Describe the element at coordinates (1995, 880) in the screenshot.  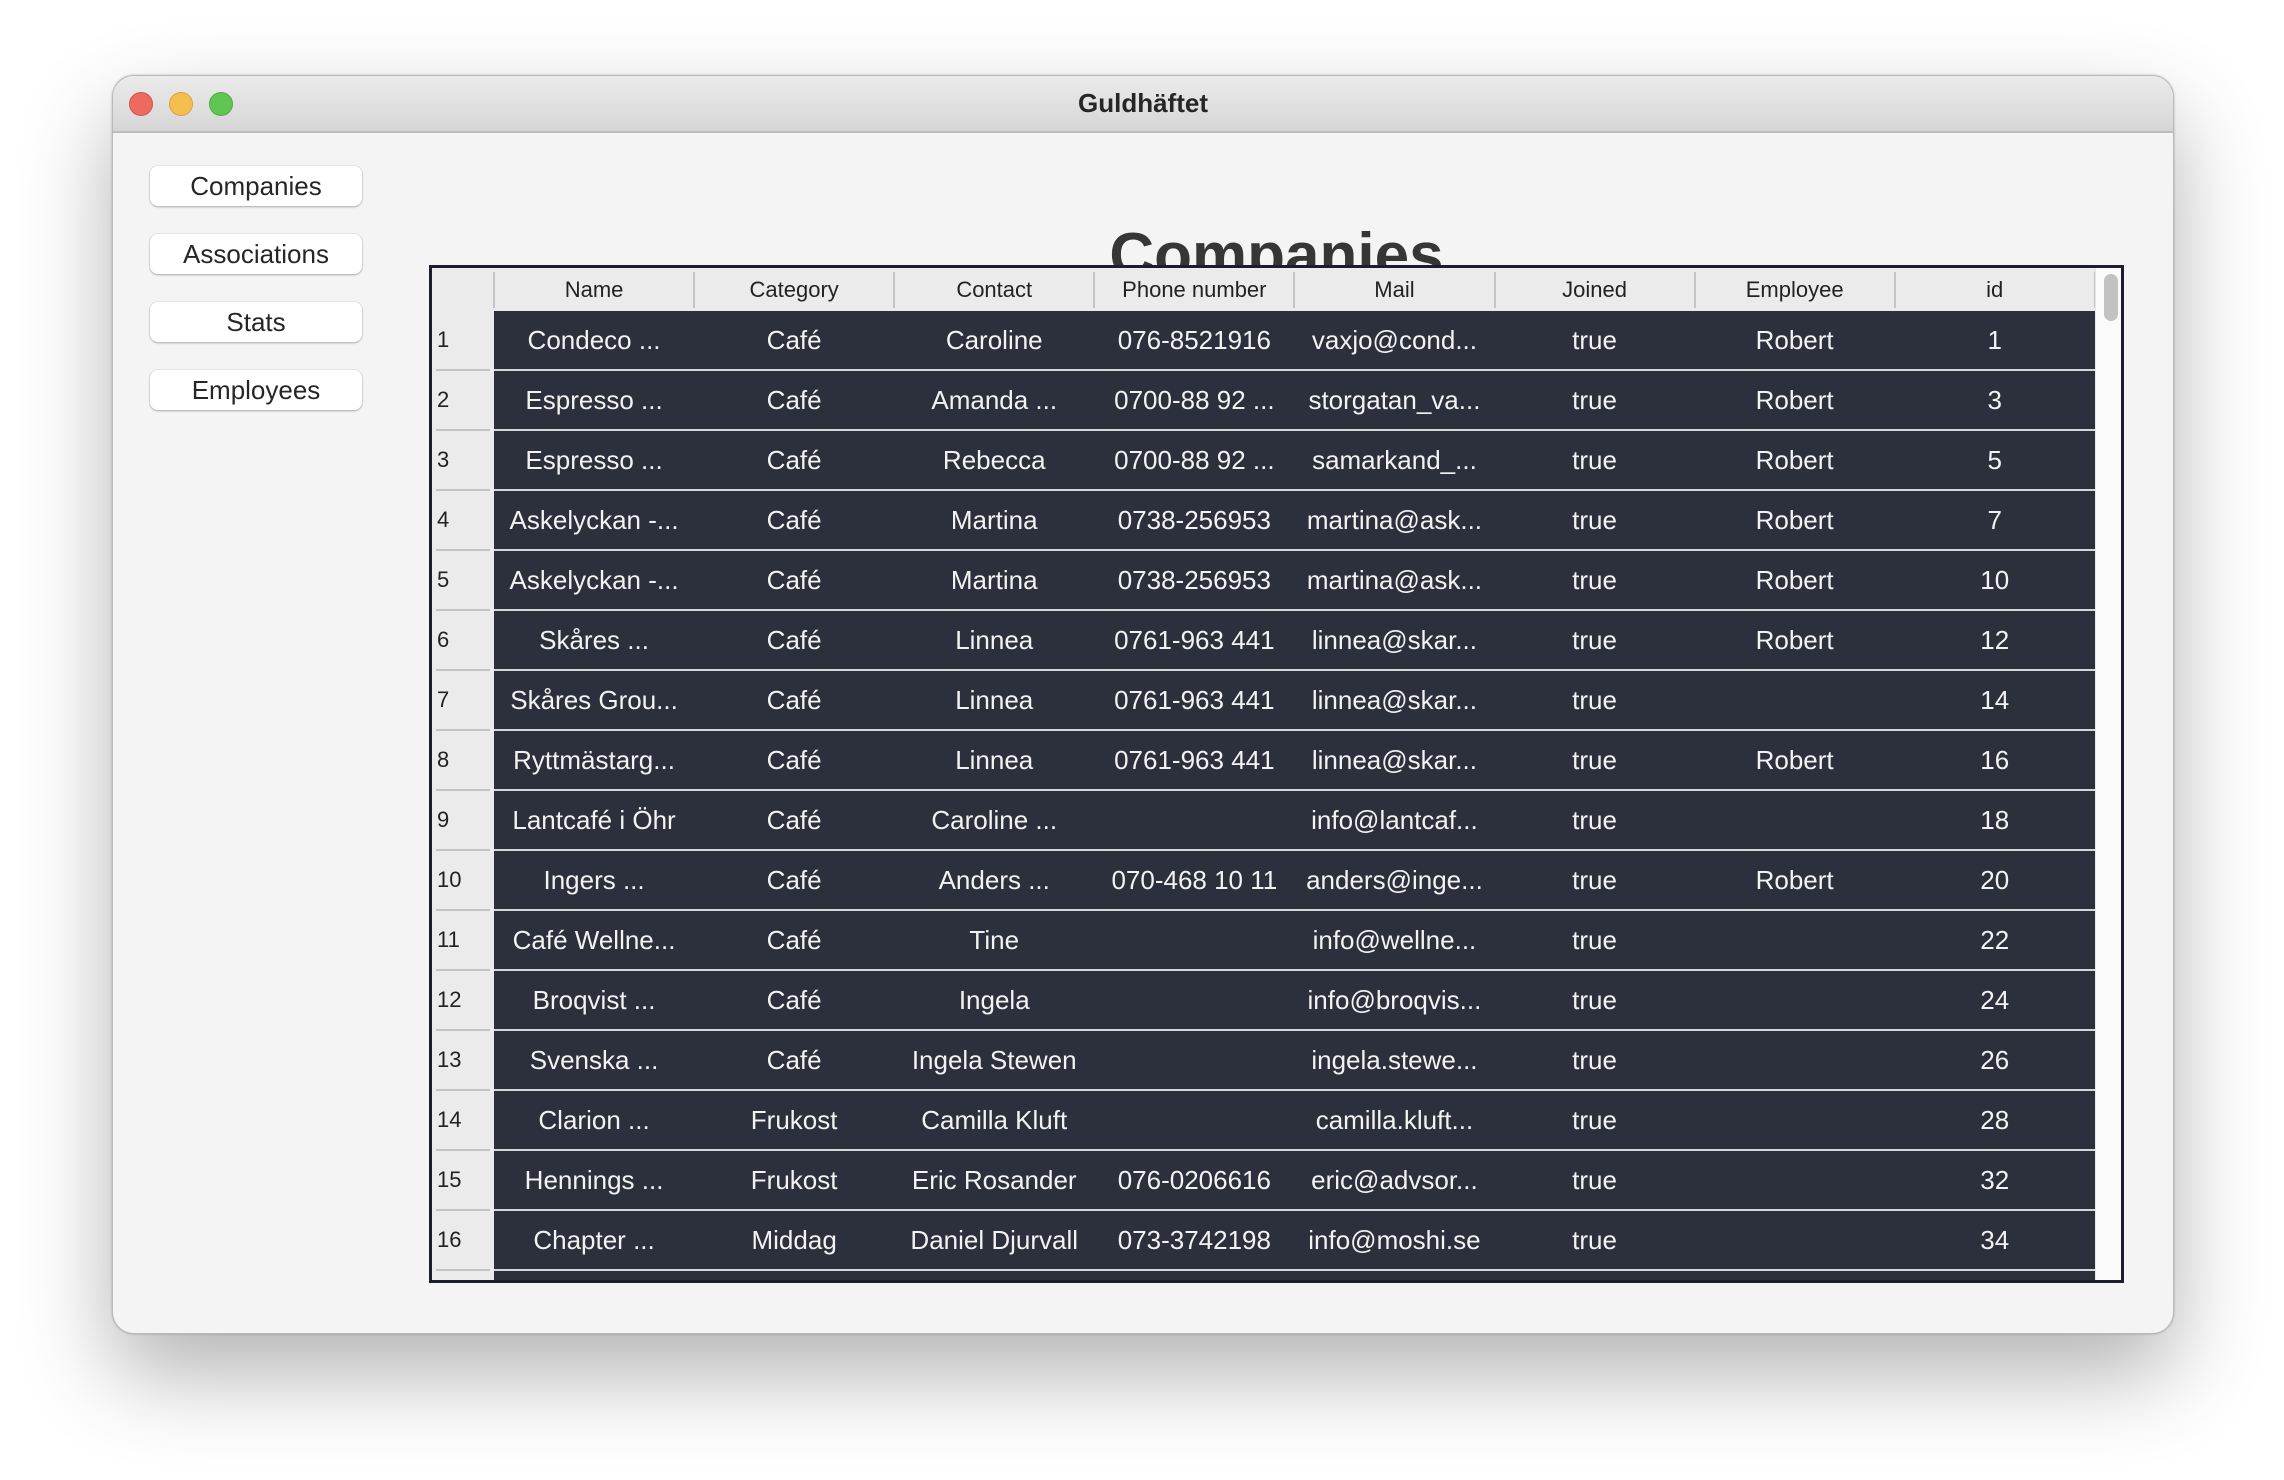
I see `cell-id: 20` at that location.